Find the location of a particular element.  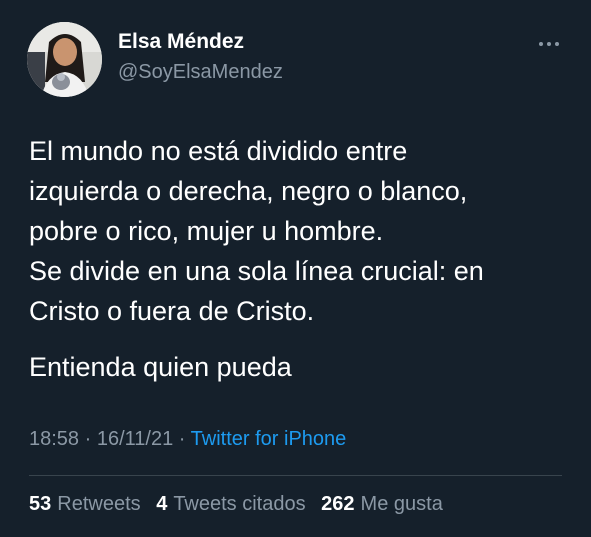

tweet-date: 16/11/21 is located at coordinates (135, 439).